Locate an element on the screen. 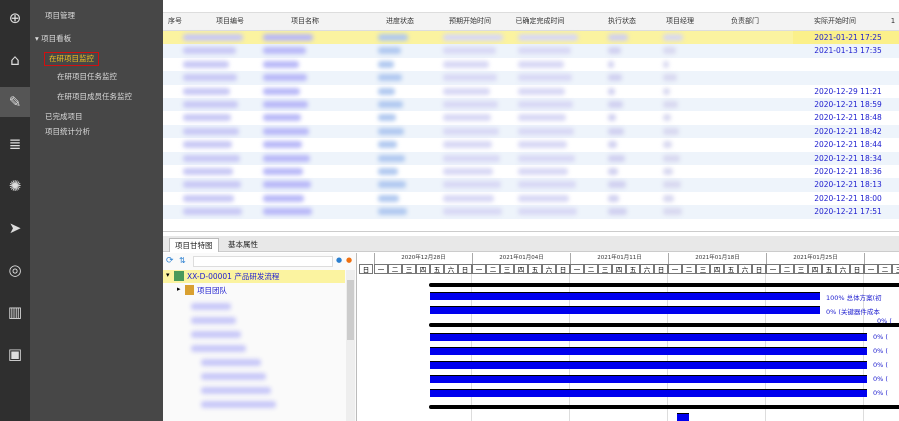 This screenshot has height=421, width=899. task-label: 100% 总体方案(初 is located at coordinates (854, 298).